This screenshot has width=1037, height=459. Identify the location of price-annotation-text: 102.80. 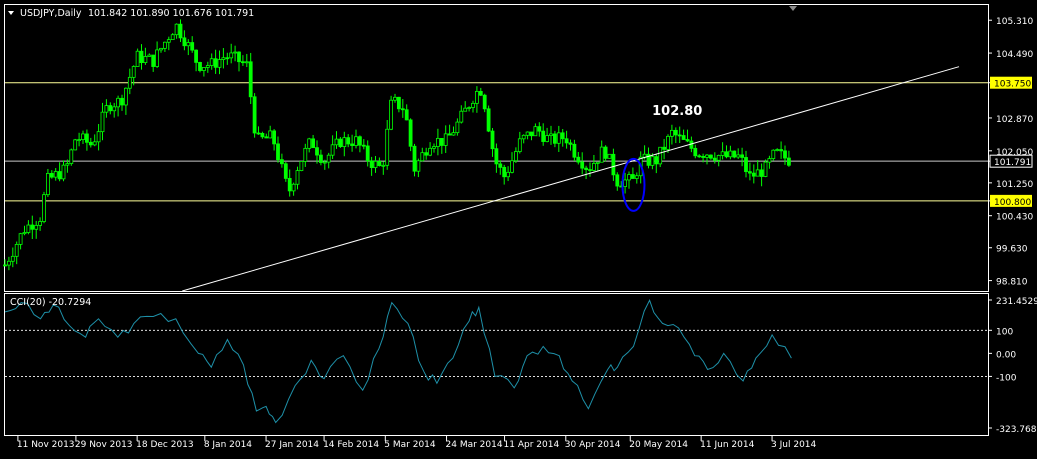
(677, 111).